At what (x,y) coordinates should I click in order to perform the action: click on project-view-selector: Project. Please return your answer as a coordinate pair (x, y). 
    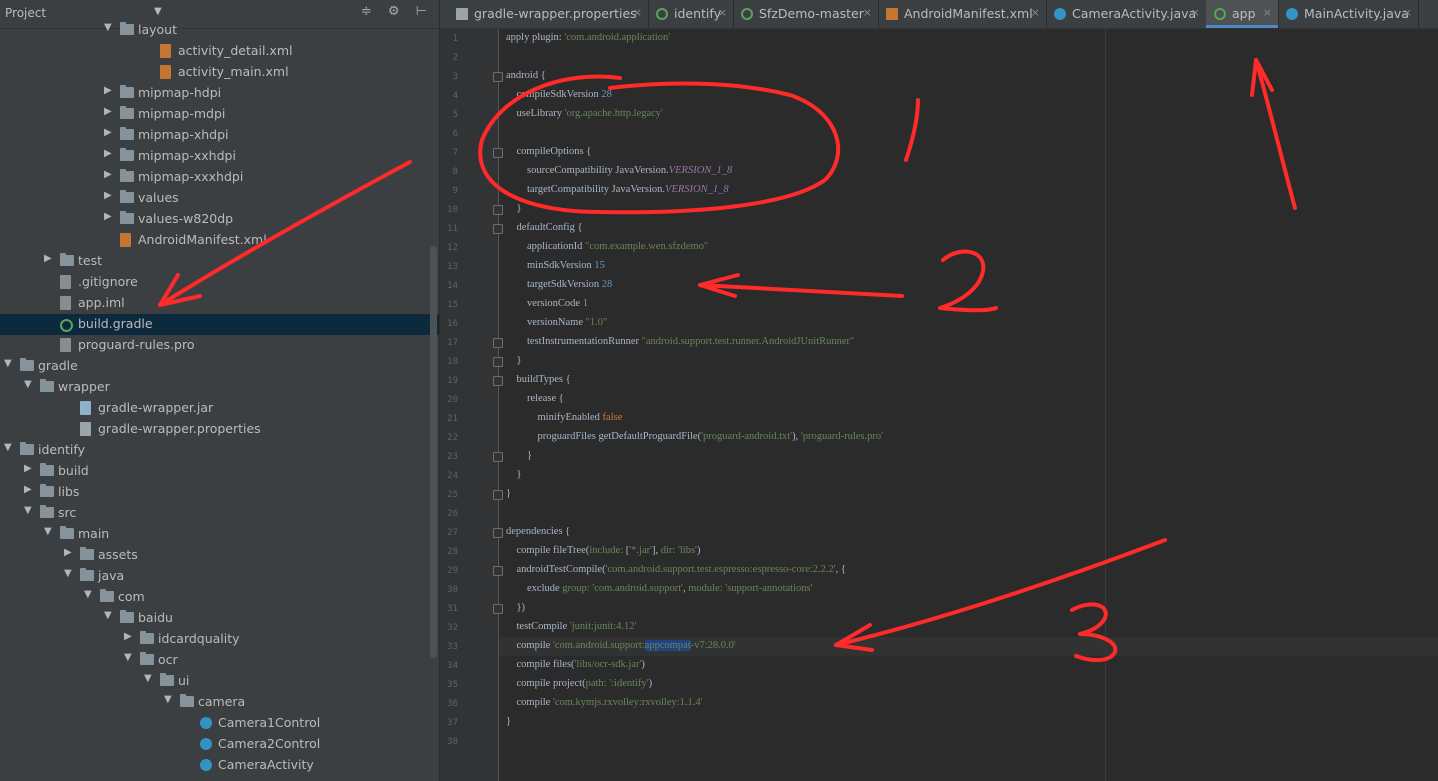
    Looking at the image, I should click on (25, 13).